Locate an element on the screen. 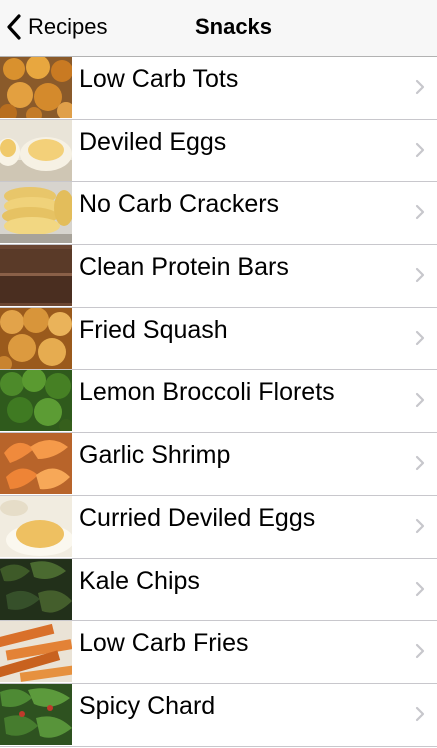 The width and height of the screenshot is (437, 748). list-item-label: Low Carb Tots is located at coordinates (159, 79).